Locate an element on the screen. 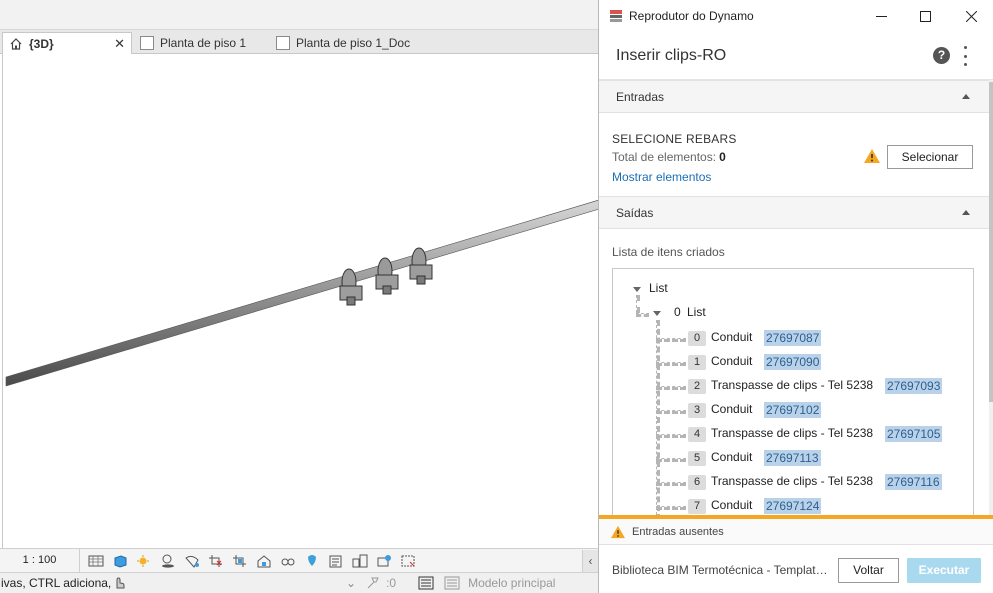 The height and width of the screenshot is (593, 993). temporary-hide-icon is located at coordinates (288, 561).